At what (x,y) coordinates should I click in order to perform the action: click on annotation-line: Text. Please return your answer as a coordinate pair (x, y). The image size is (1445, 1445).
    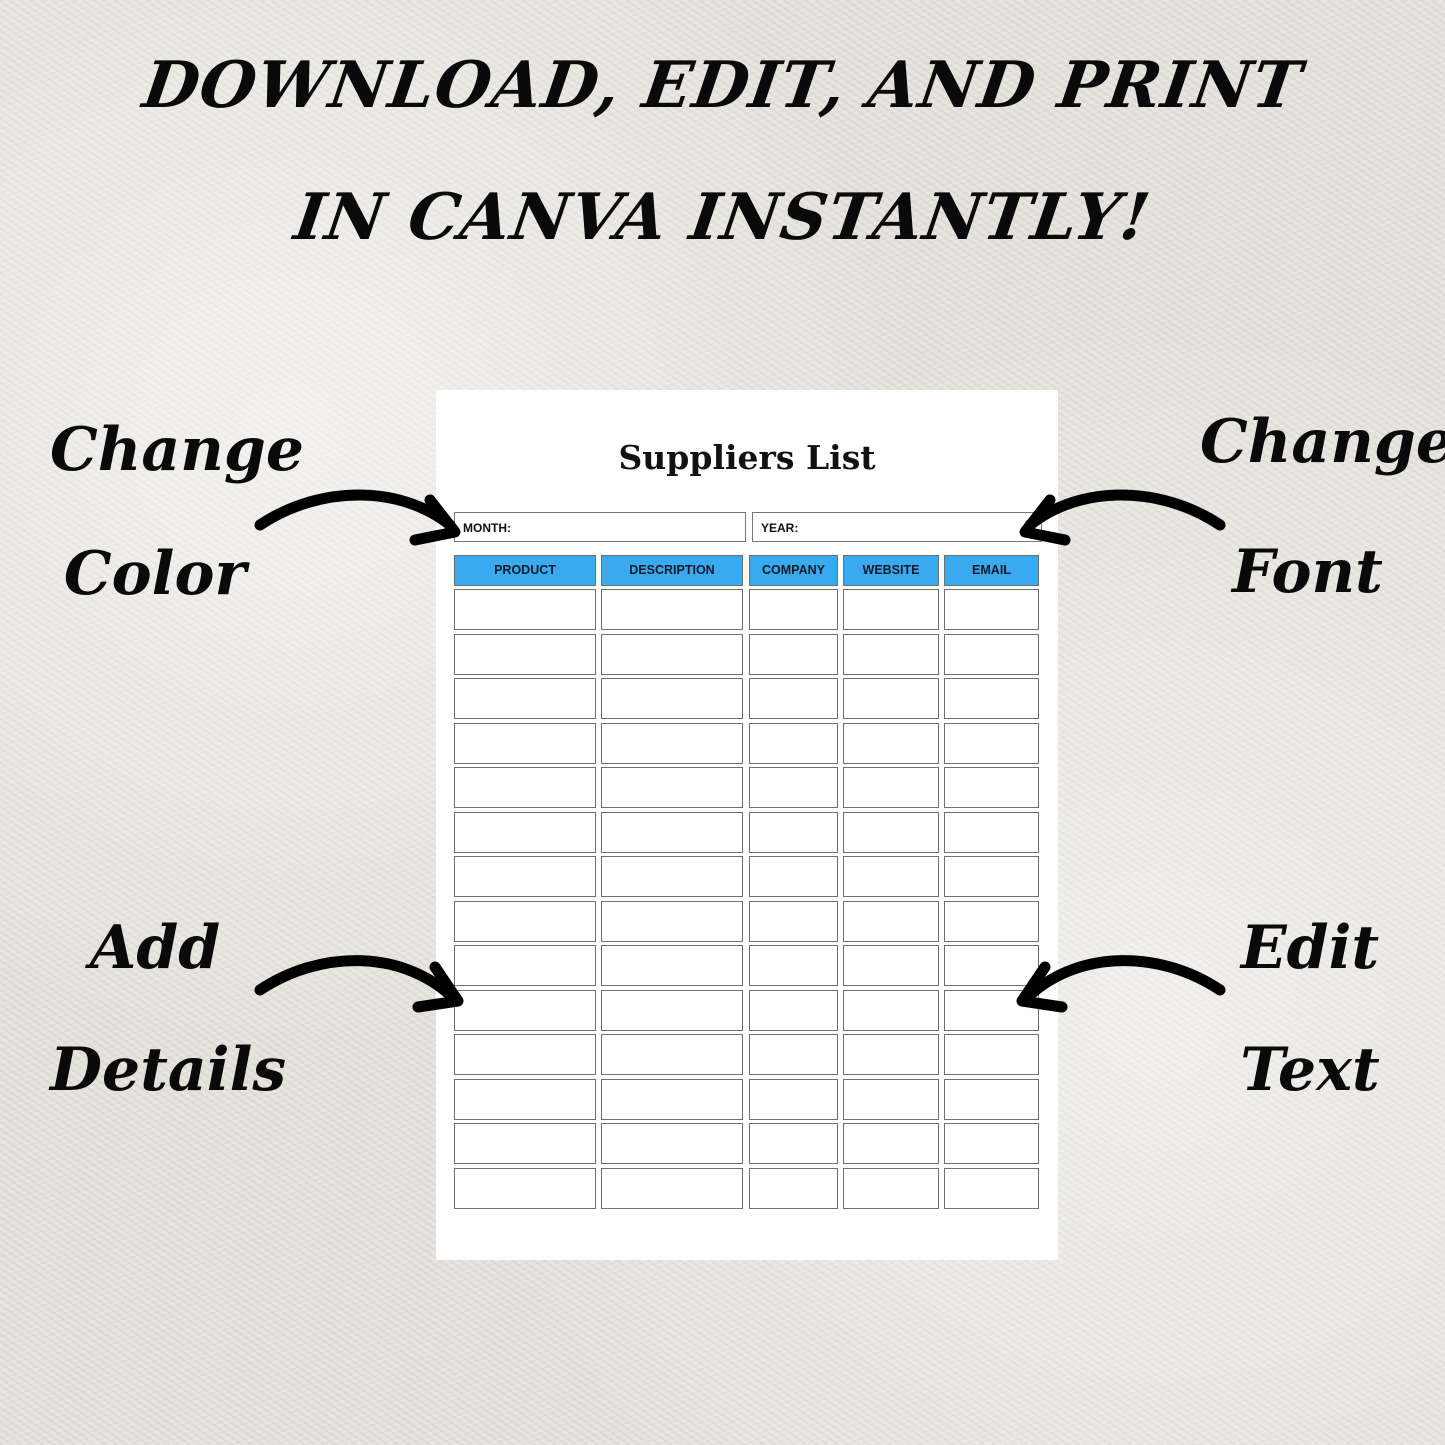
    Looking at the image, I should click on (1310, 1070).